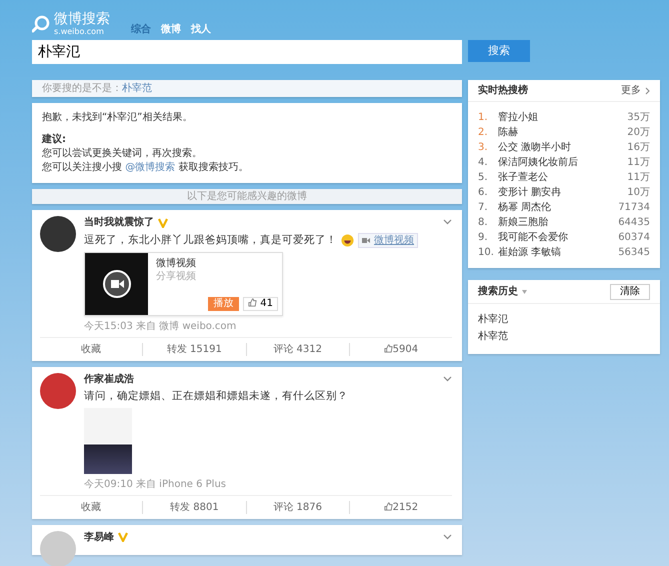 The height and width of the screenshot is (566, 669). Describe the element at coordinates (161, 326) in the screenshot. I see `post-meta: 今天15:03 来自 微博 weibo.com` at that location.